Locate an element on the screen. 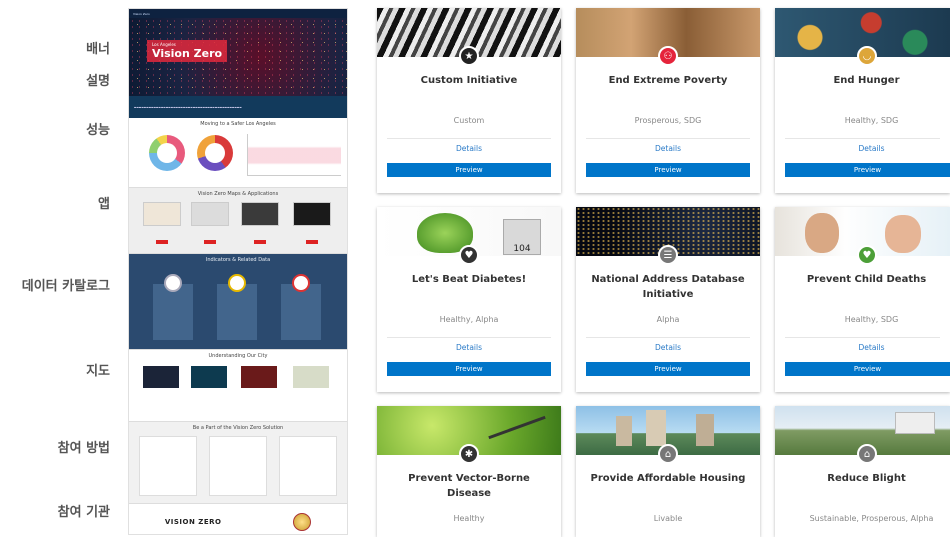 The image size is (950, 537). section-labels: 배너 설명 성능 앱 데이터 카탈로그 지도 참여 방법 참여 기관 is located at coordinates (59, 268).